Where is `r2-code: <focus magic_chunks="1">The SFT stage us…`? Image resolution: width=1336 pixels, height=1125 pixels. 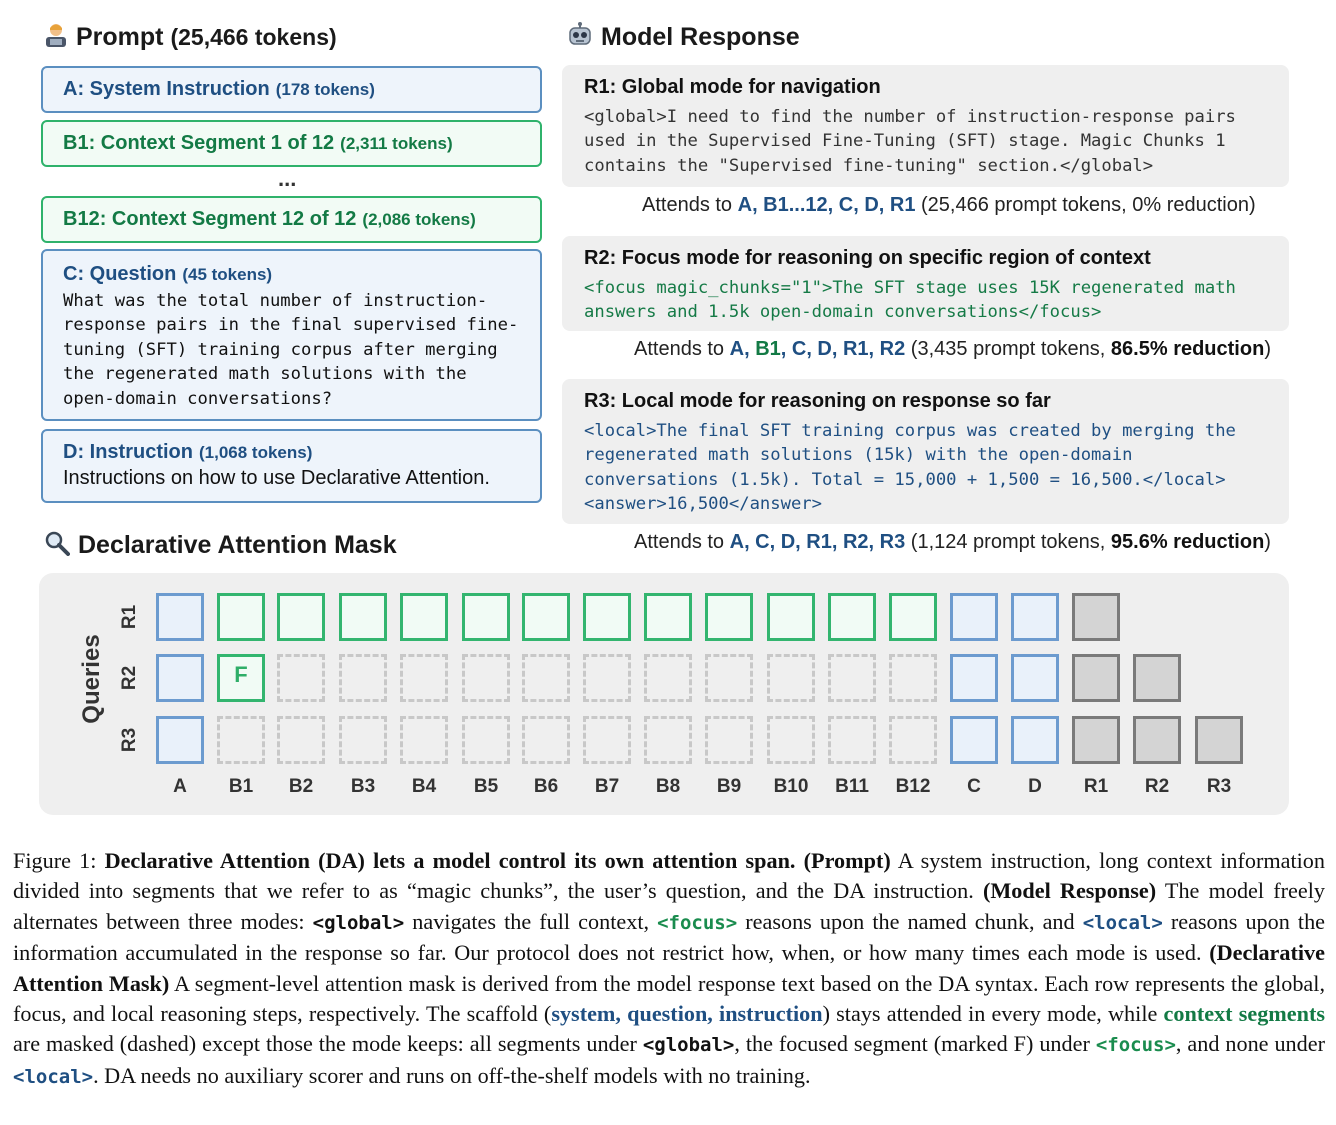 r2-code: <focus magic_chunks="1">The SFT stage us… is located at coordinates (910, 300).